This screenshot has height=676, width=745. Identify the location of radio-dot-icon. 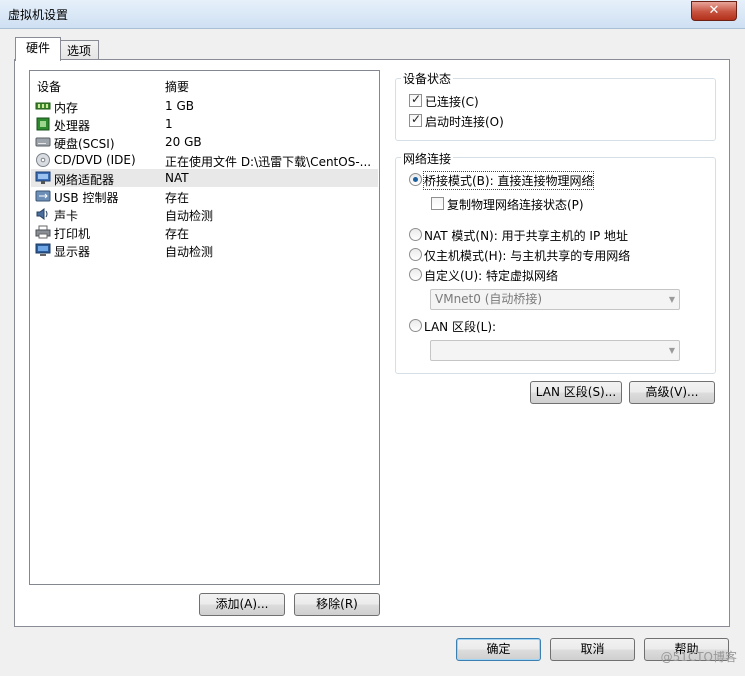
(415, 179).